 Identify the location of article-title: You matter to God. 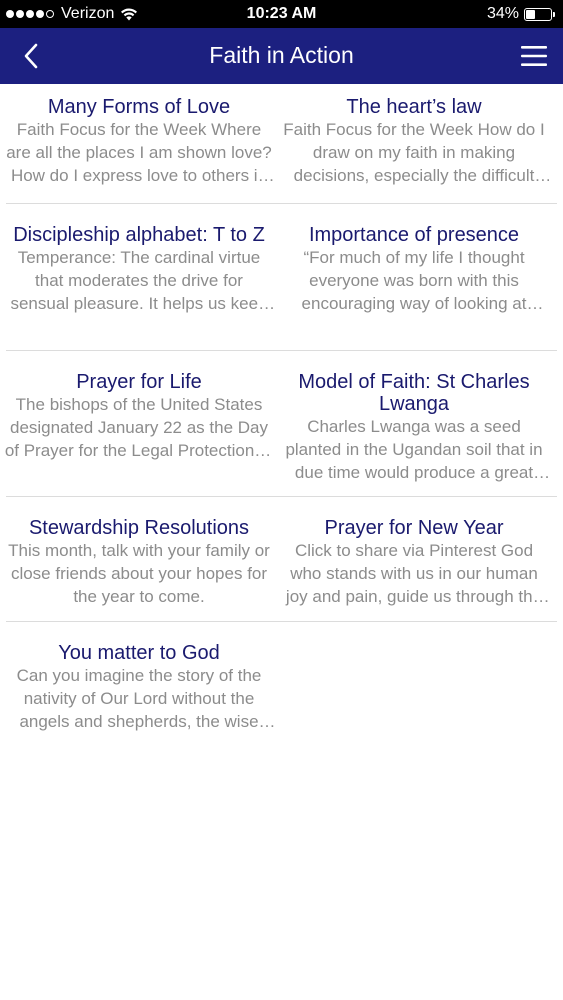
(139, 653).